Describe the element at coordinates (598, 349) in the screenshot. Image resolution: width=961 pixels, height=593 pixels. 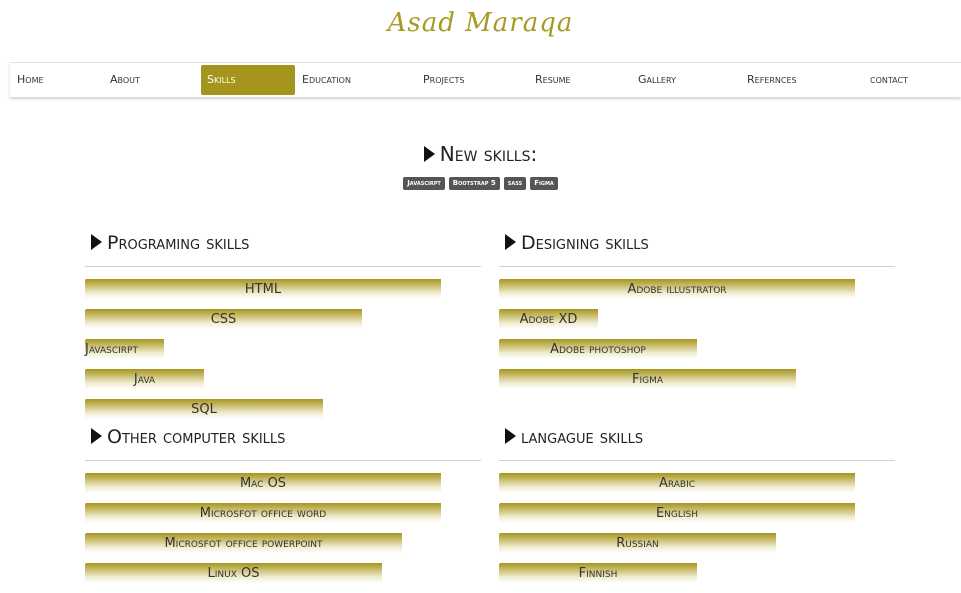
I see `skill-name: Adobe photoshop` at that location.